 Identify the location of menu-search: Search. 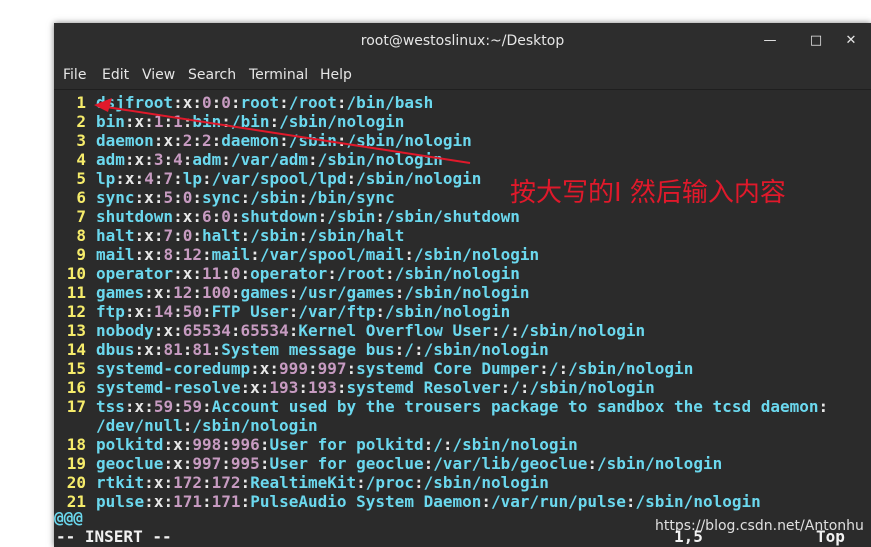
(212, 75).